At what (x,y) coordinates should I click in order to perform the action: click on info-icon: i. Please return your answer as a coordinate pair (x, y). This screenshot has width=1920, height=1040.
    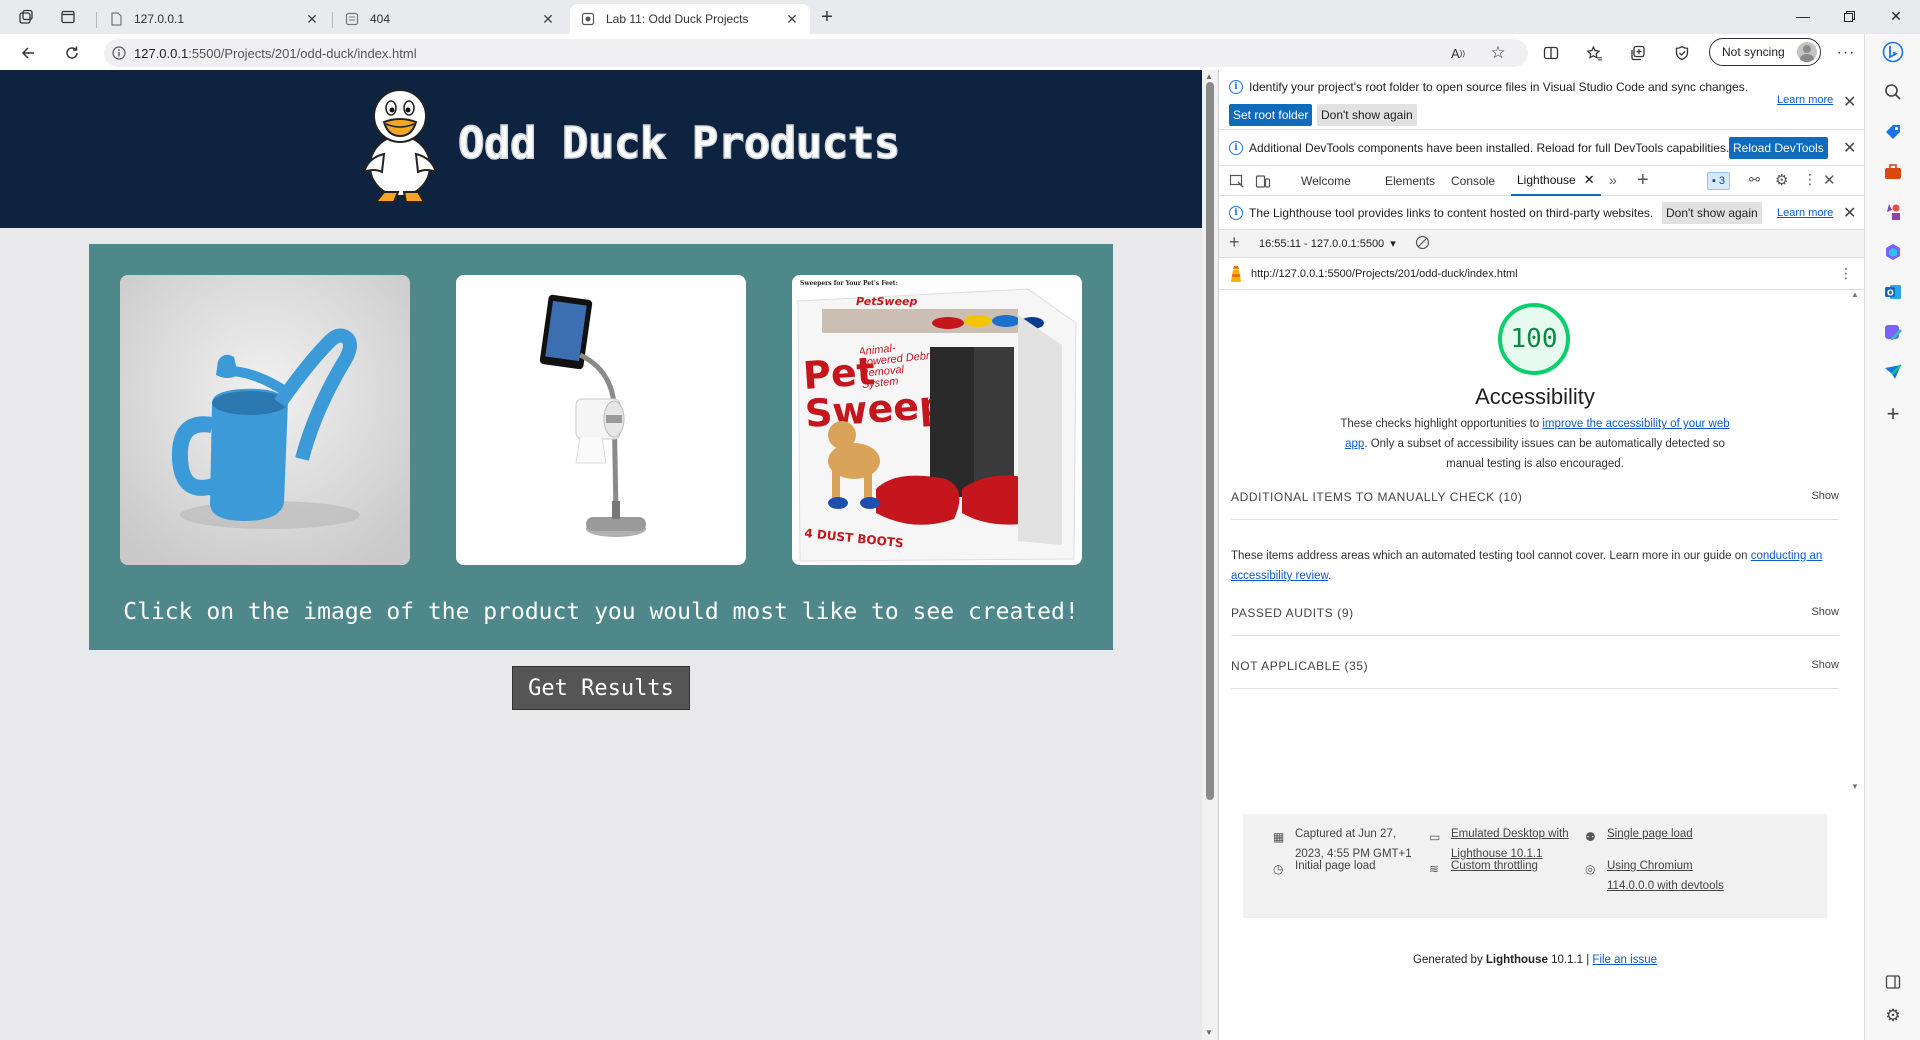
    Looking at the image, I should click on (1236, 87).